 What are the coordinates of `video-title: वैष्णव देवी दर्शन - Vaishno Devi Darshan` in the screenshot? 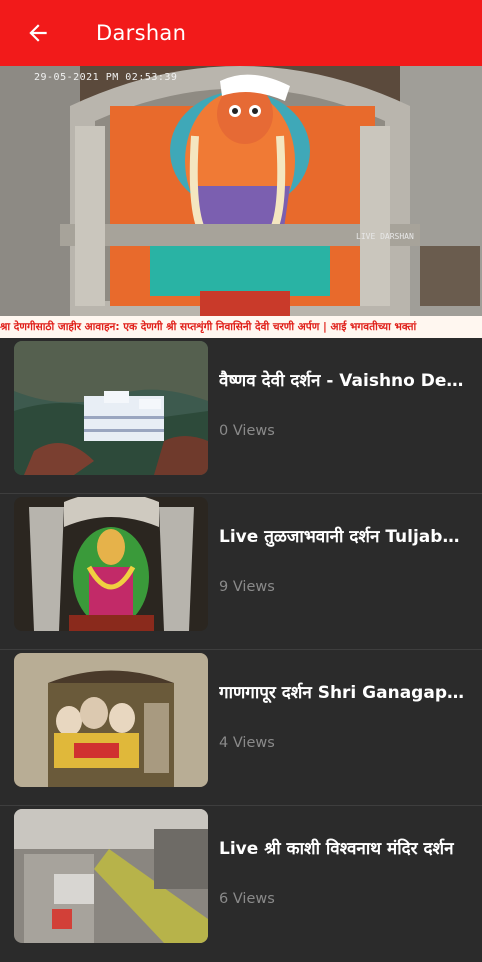 It's located at (344, 381).